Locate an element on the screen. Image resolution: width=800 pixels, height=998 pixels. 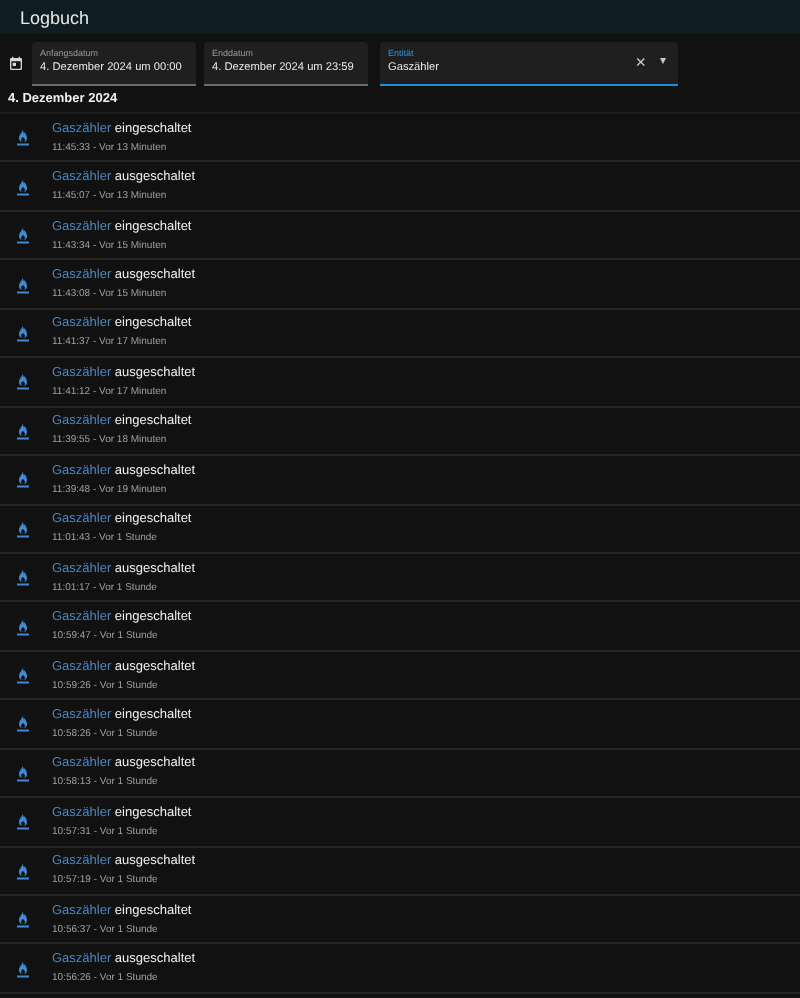
calendar-icon is located at coordinates (16, 63).